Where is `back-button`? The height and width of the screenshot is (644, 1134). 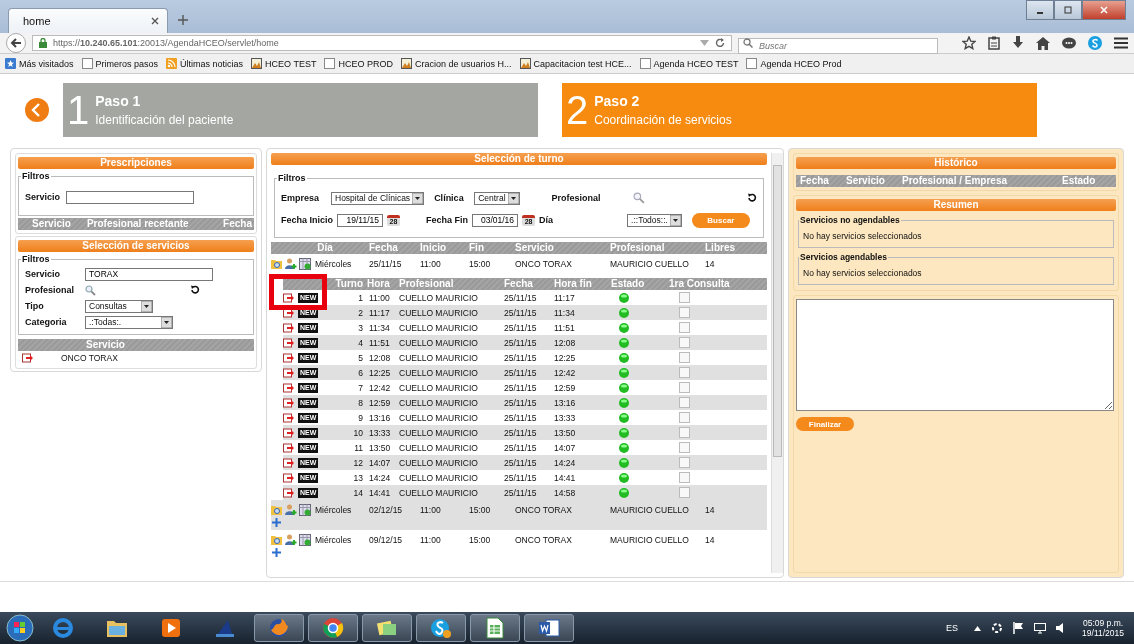
back-button is located at coordinates (16, 43).